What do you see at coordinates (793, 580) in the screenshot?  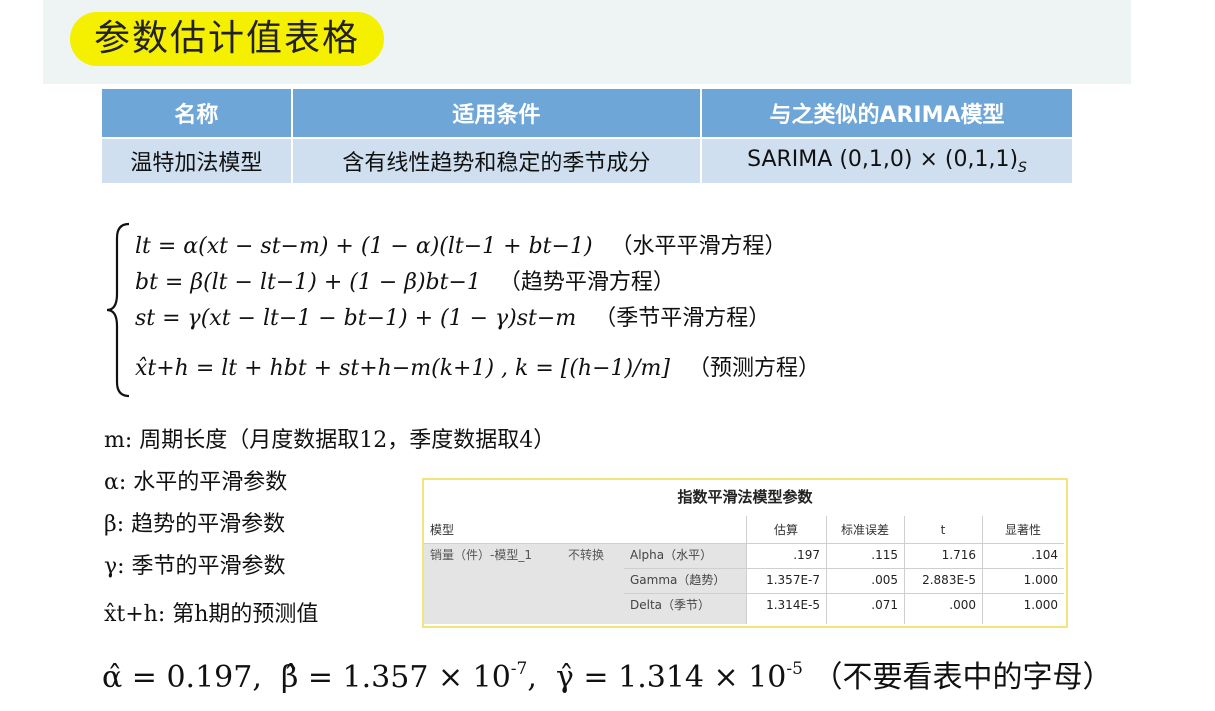 I see `gamma-estimate: 1.357E-7` at bounding box center [793, 580].